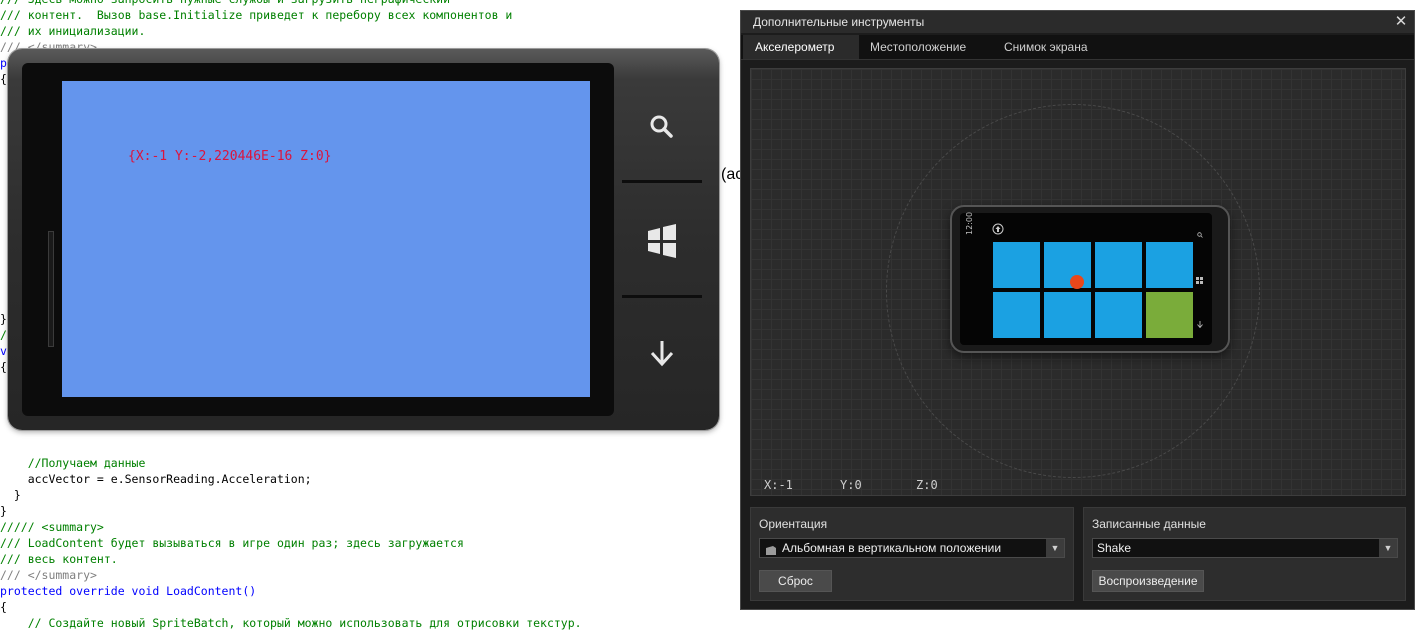 The width and height of the screenshot is (1421, 631). I want to click on back-hardware-button, so click(662, 353).